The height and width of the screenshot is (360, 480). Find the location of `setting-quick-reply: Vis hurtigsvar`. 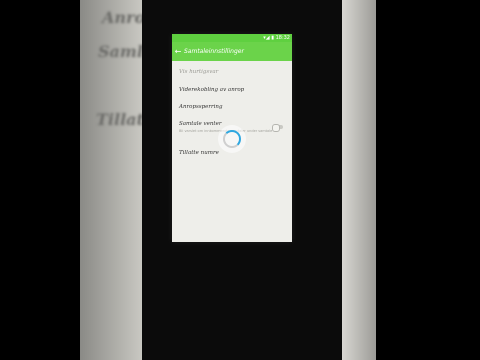

setting-quick-reply: Vis hurtigsvar is located at coordinates (198, 72).